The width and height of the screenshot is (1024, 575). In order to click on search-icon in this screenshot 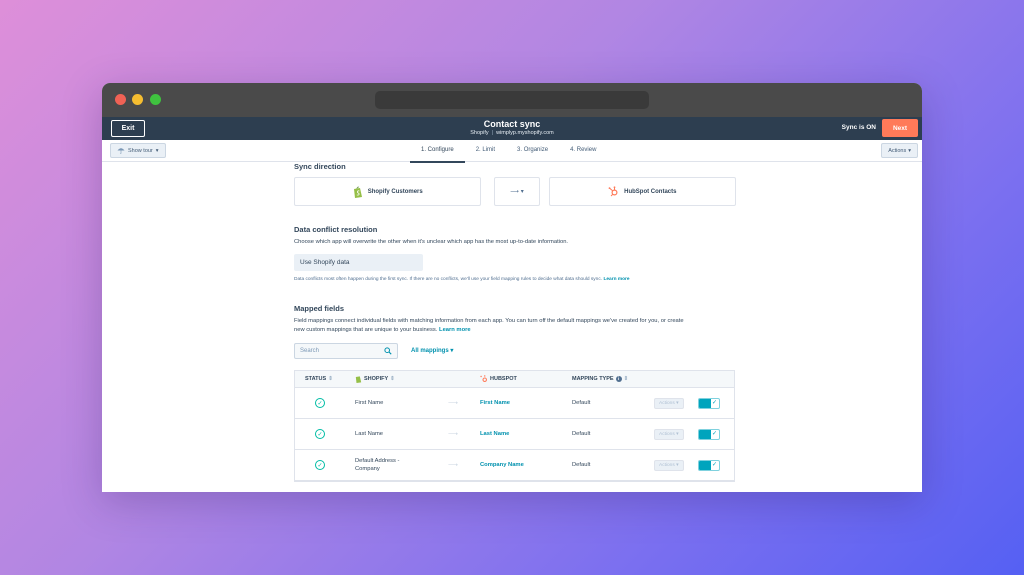, I will do `click(388, 351)`.